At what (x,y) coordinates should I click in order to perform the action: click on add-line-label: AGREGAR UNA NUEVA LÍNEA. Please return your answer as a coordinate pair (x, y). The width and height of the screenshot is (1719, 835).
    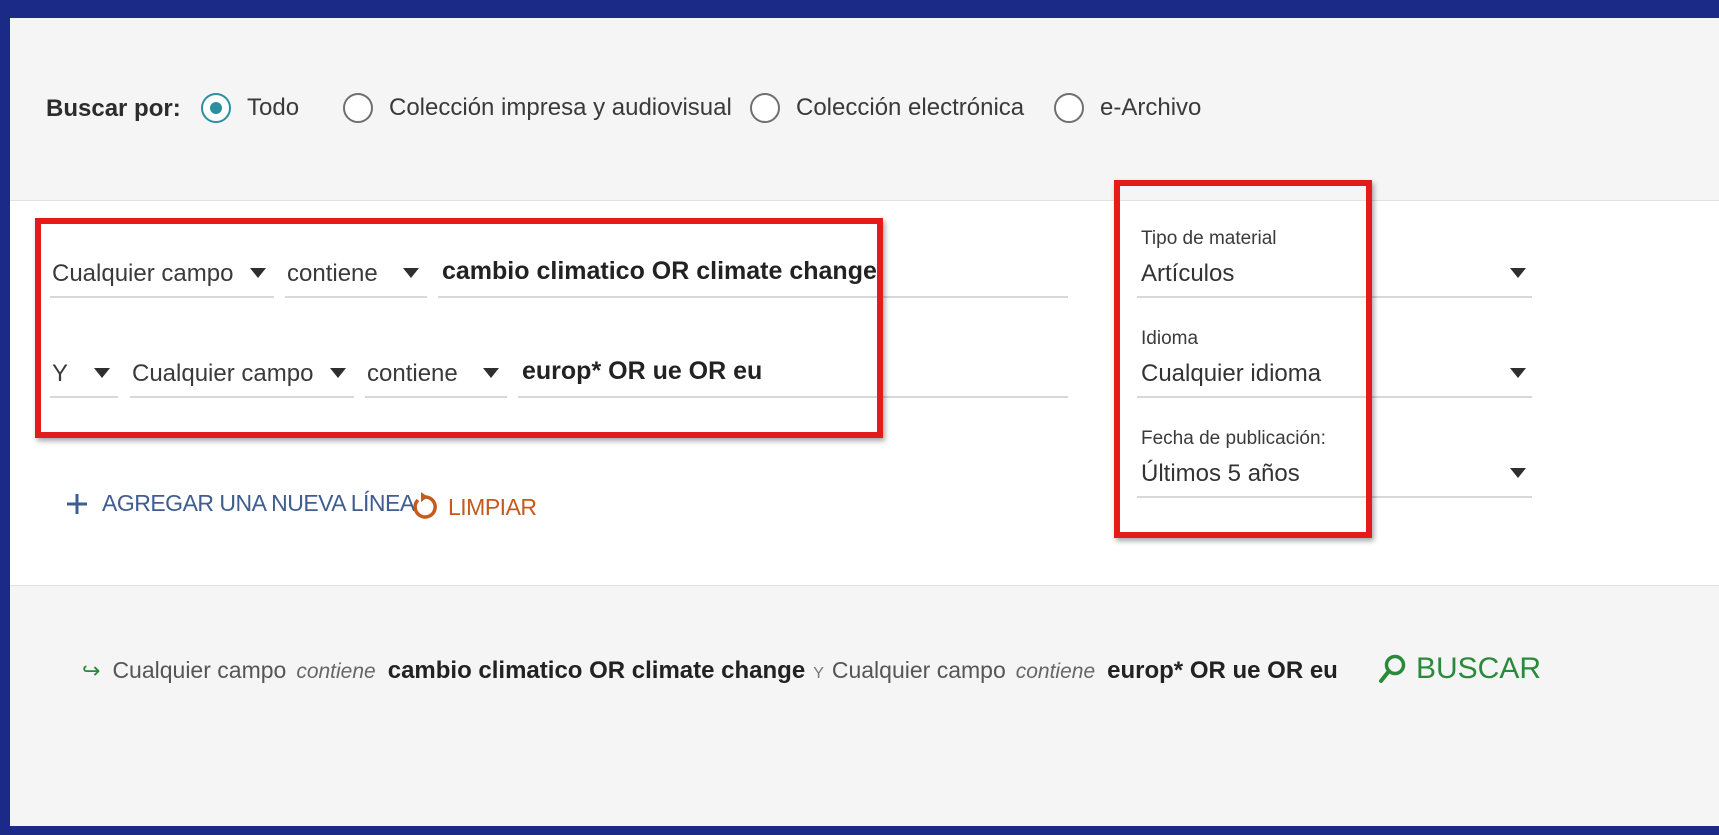
    Looking at the image, I should click on (258, 503).